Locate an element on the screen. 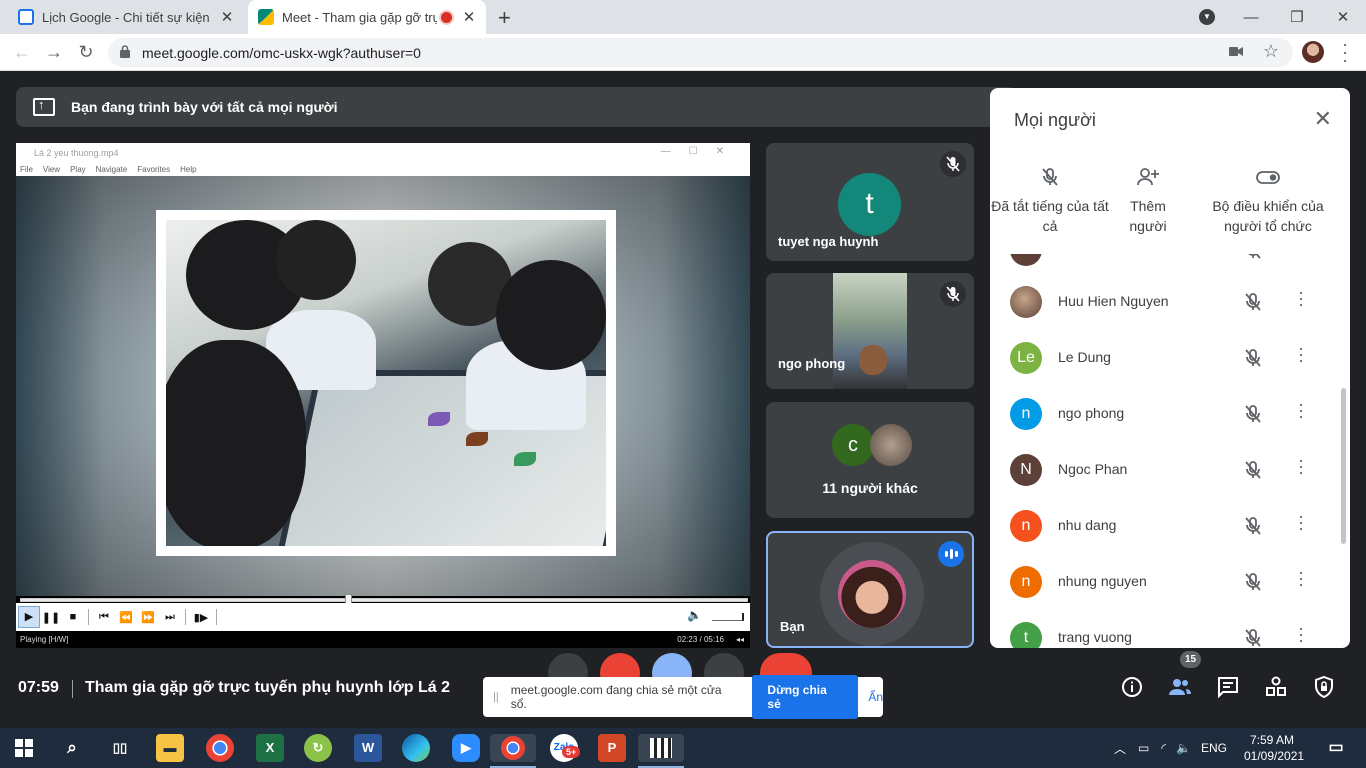 The height and width of the screenshot is (768, 1366). info-icon is located at coordinates (1132, 687).